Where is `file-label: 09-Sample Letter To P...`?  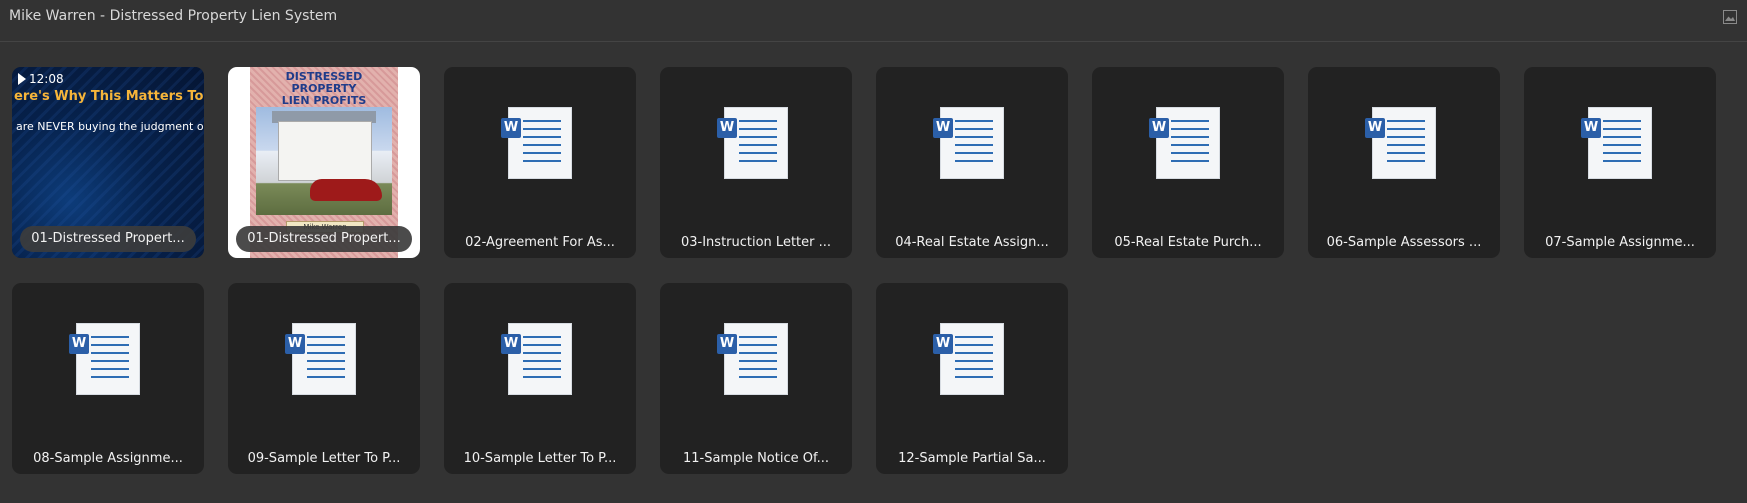
file-label: 09-Sample Letter To P... is located at coordinates (324, 458).